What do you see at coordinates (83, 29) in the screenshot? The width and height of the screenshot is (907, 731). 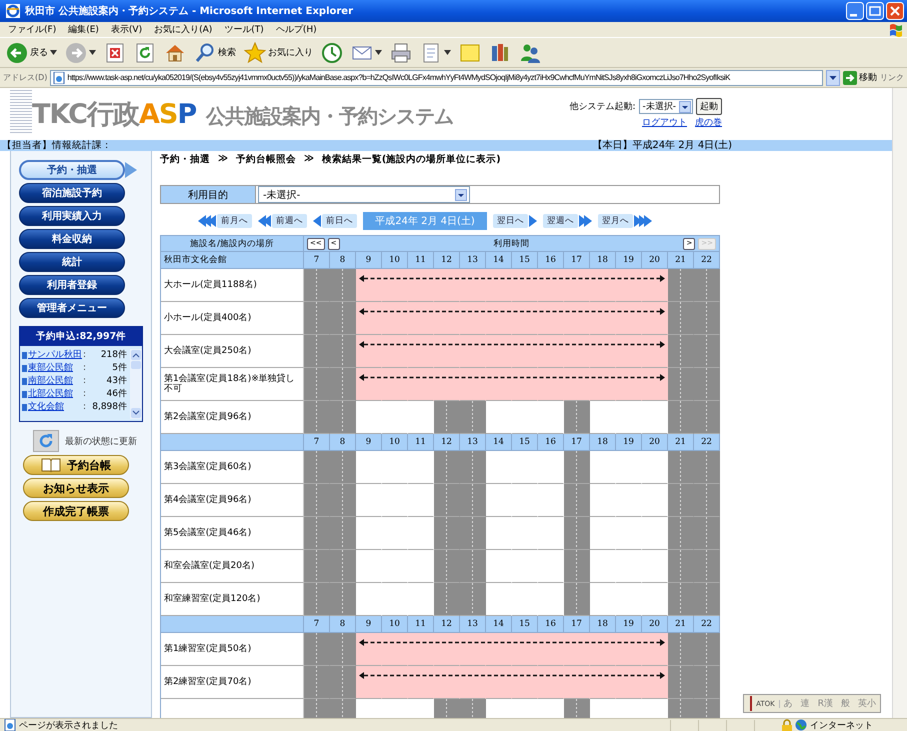 I see `menu-item: 編集(E)` at bounding box center [83, 29].